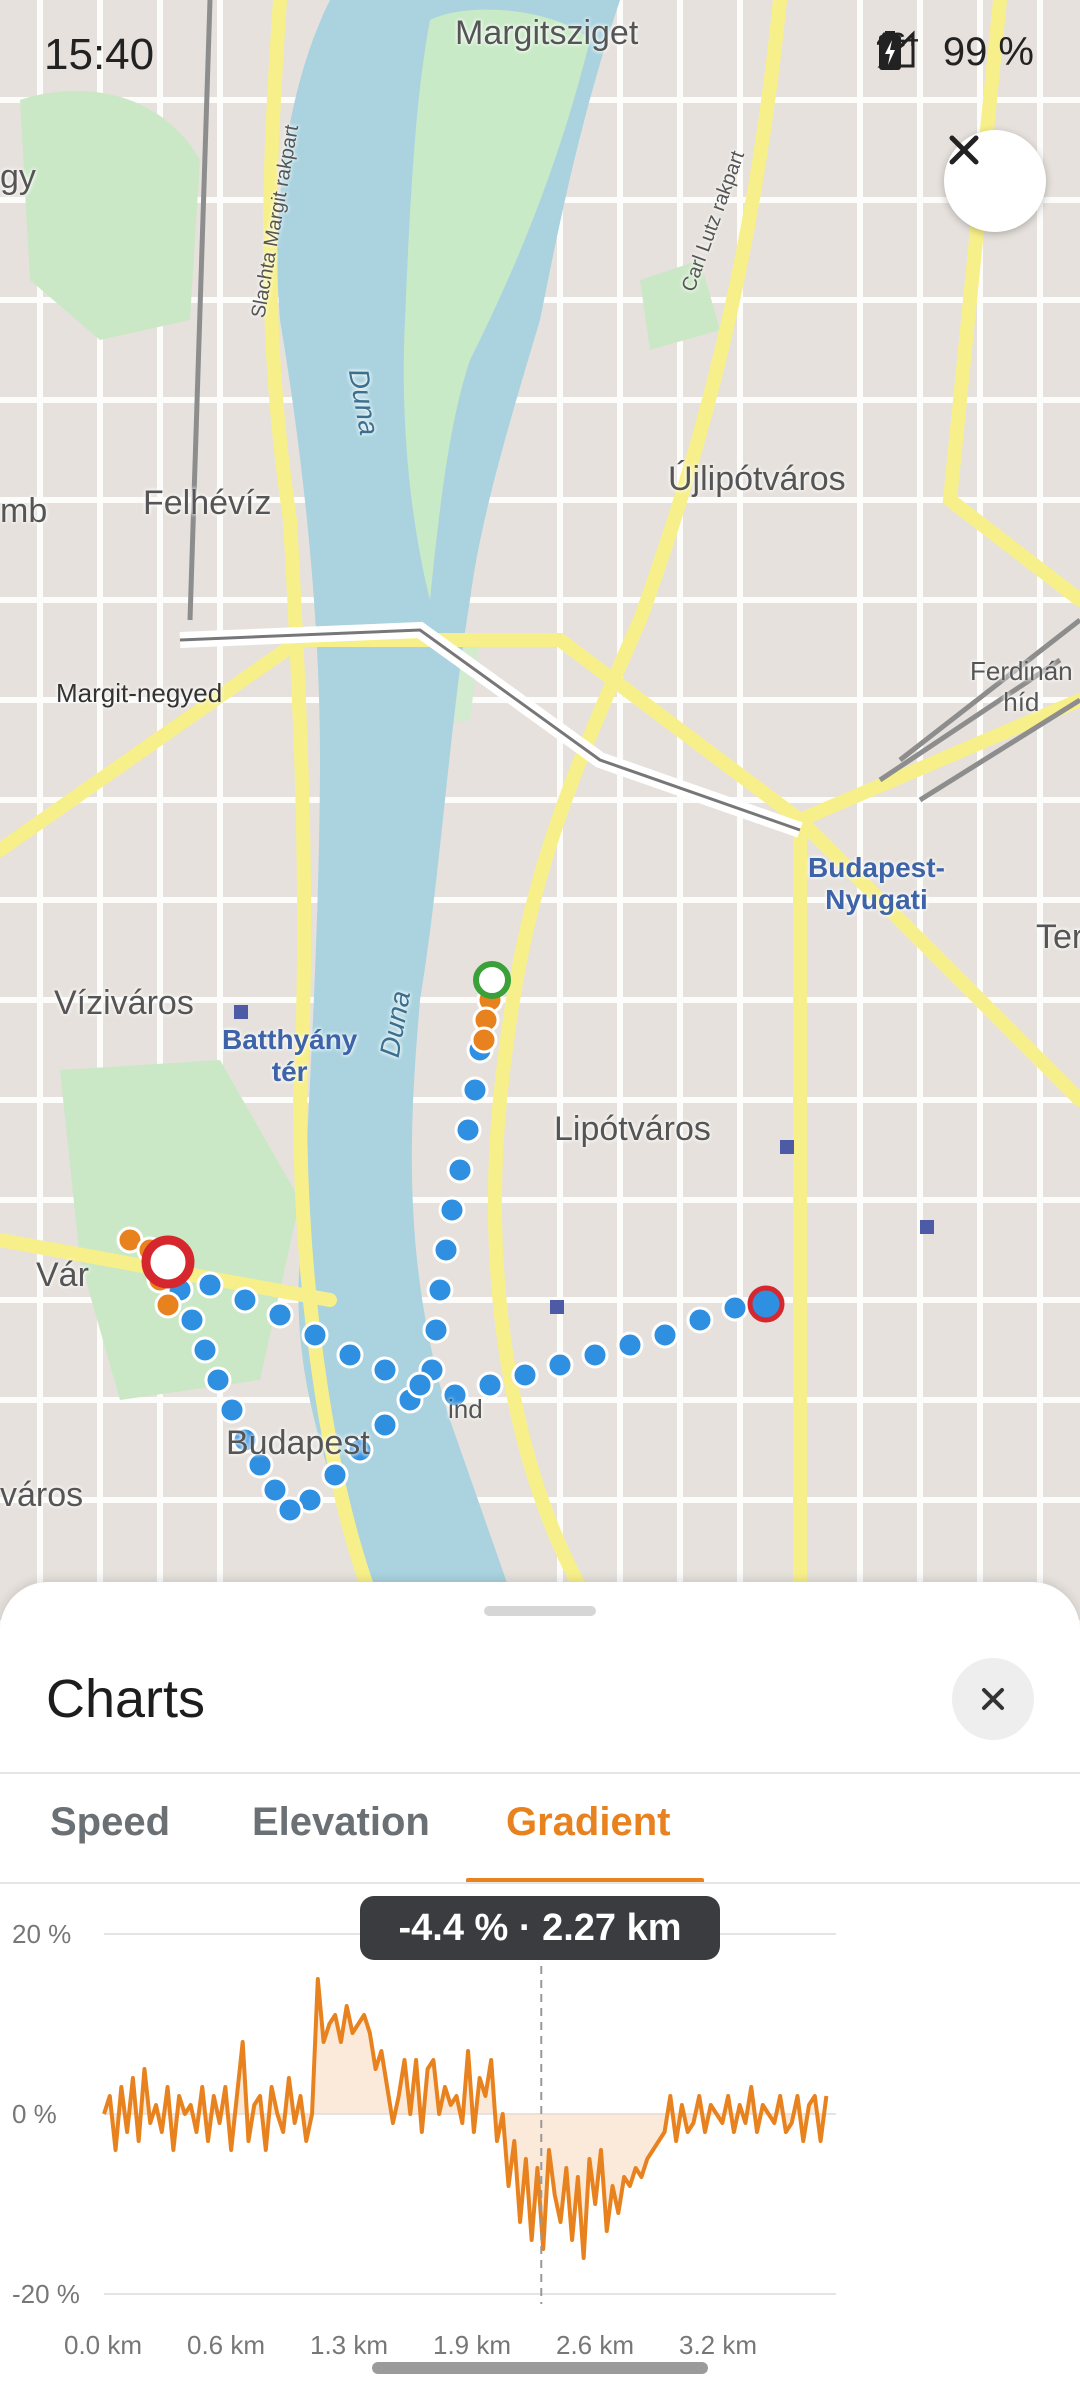  I want to click on map-label-budapest: Budapest, so click(298, 1443).